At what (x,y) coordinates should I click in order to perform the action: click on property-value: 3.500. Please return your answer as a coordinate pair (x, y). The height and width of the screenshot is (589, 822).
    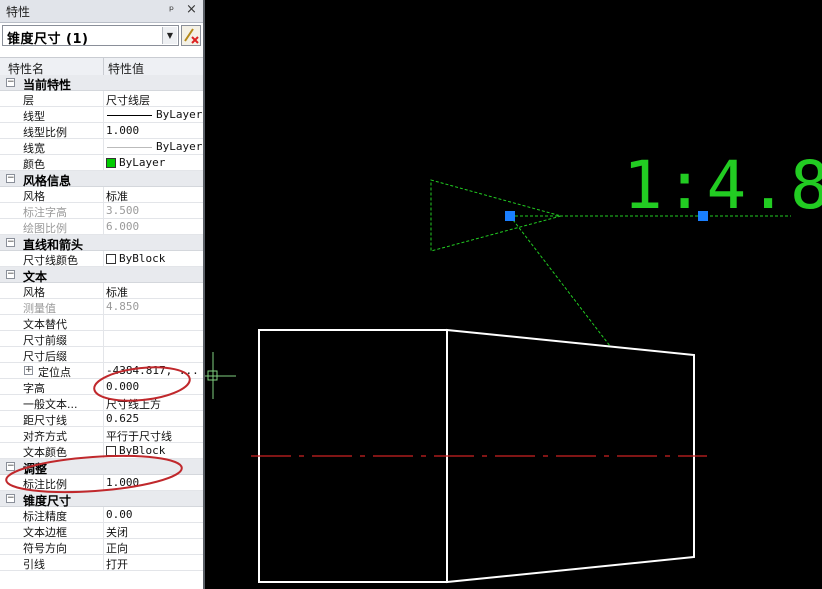
    Looking at the image, I should click on (122, 210).